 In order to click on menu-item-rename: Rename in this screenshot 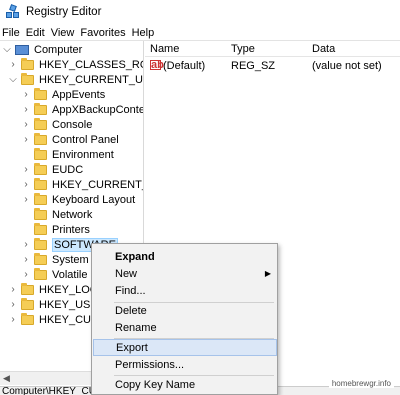, I will do `click(185, 327)`.